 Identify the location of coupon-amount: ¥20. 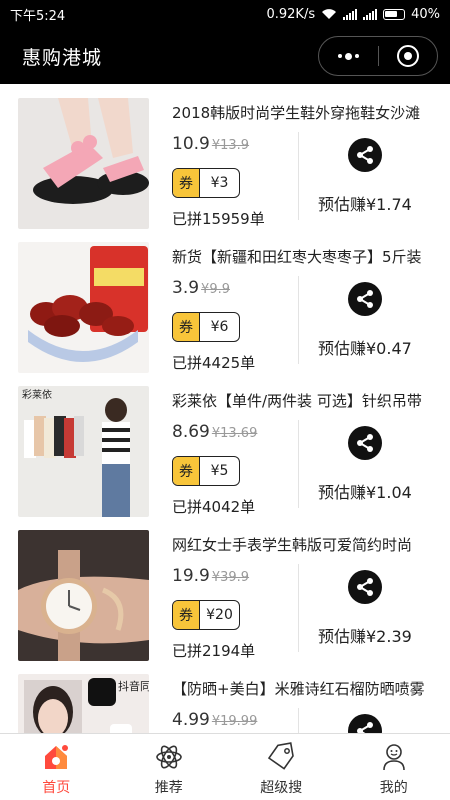
(219, 615).